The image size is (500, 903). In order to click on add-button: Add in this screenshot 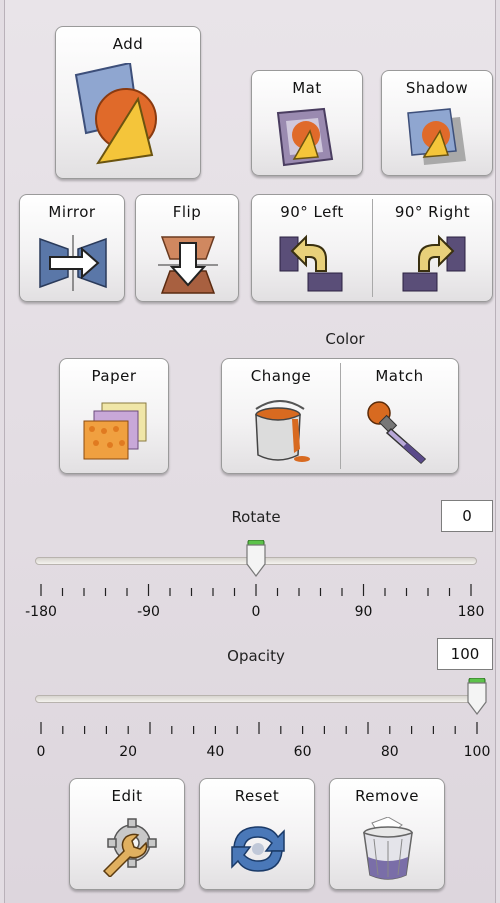, I will do `click(128, 102)`.